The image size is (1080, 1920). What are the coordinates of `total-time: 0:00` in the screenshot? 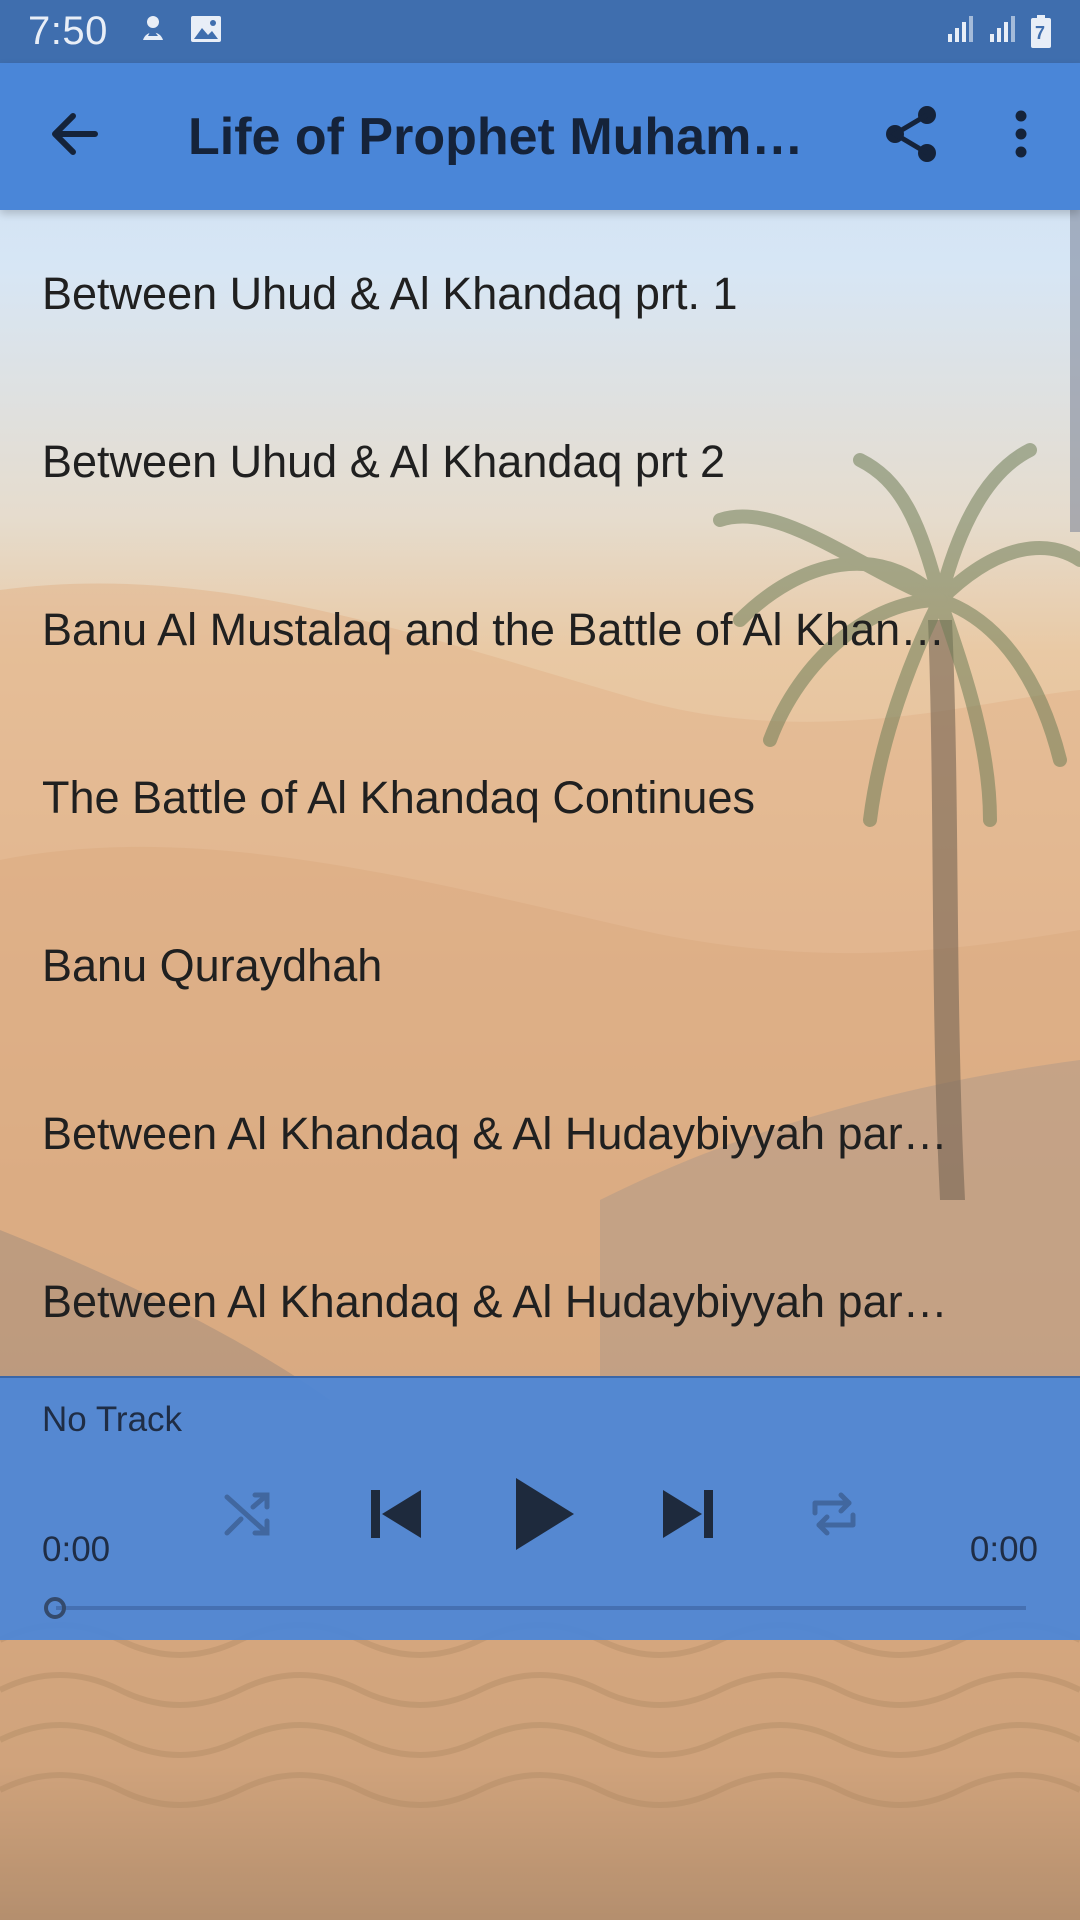 It's located at (1003, 1549).